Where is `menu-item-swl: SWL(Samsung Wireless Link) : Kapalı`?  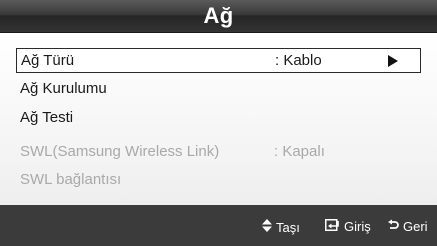 menu-item-swl: SWL(Samsung Wireless Link) : Kapalı is located at coordinates (218, 151).